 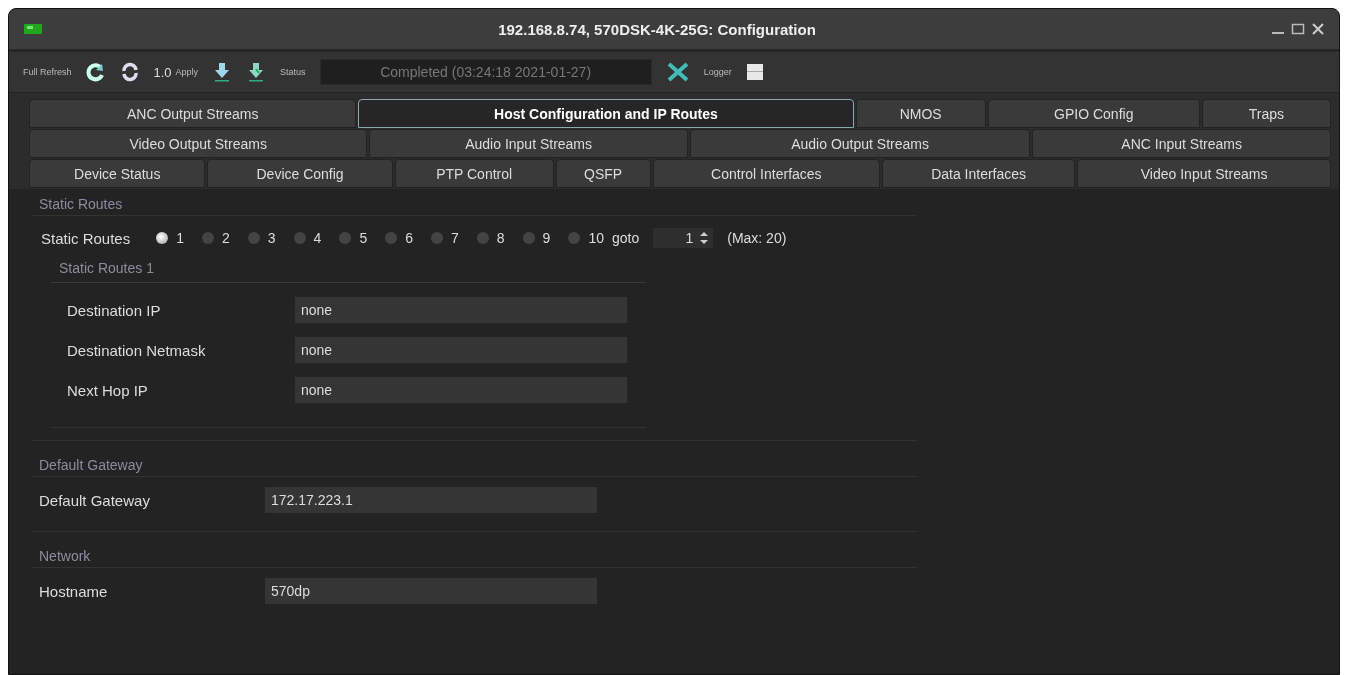 I want to click on field-label: Next Hop IP, so click(x=108, y=390).